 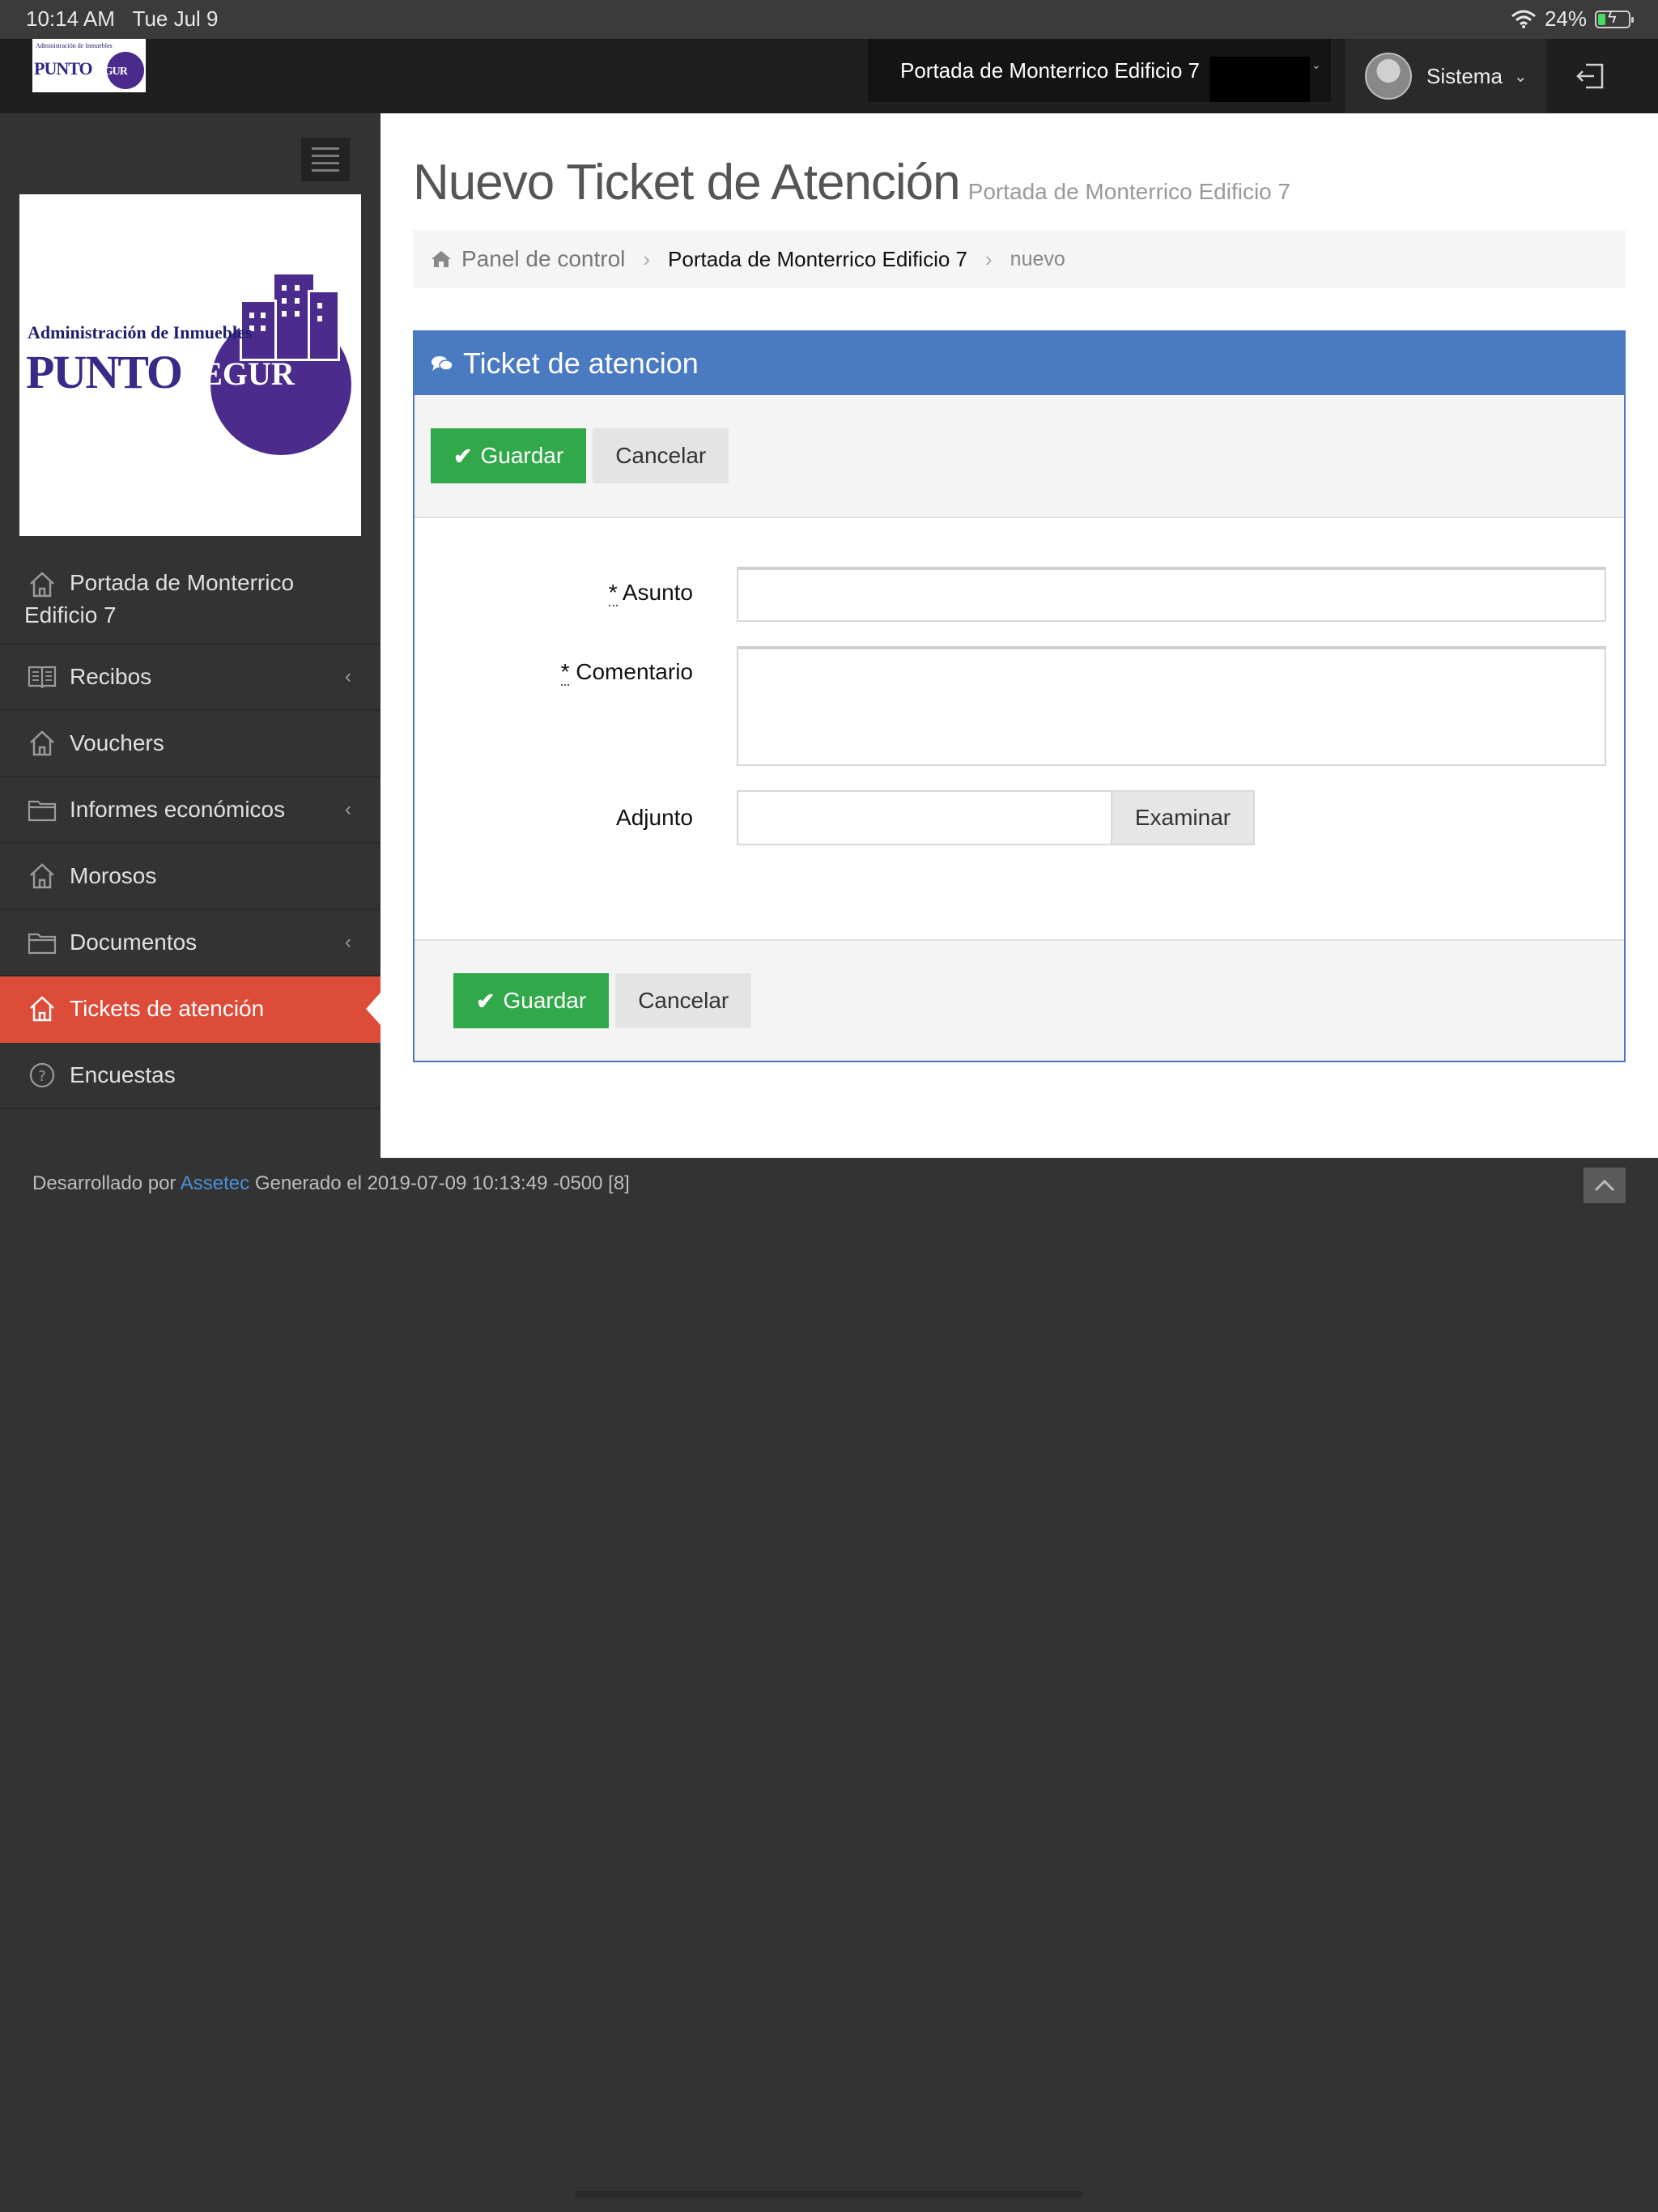 What do you see at coordinates (190, 678) in the screenshot?
I see `sidebar-item-recibos: Recibos ‹` at bounding box center [190, 678].